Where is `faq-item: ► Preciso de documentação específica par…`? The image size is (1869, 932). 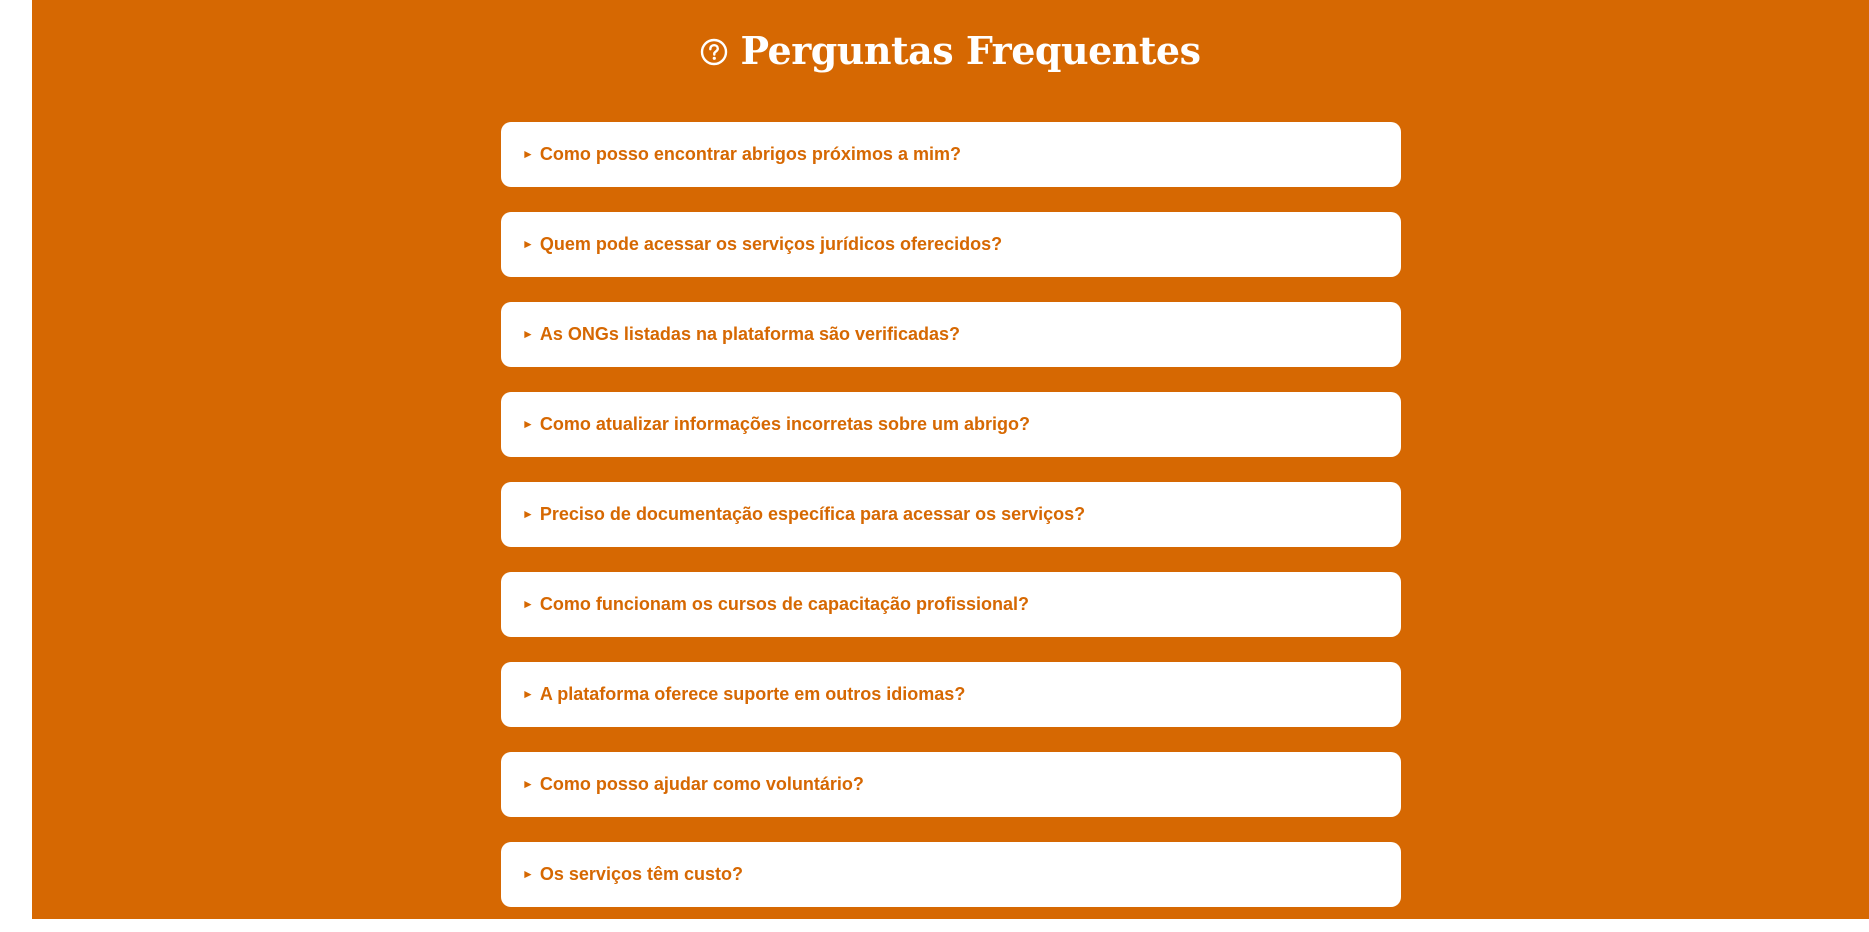
faq-item: ► Preciso de documentação específica par… is located at coordinates (951, 514).